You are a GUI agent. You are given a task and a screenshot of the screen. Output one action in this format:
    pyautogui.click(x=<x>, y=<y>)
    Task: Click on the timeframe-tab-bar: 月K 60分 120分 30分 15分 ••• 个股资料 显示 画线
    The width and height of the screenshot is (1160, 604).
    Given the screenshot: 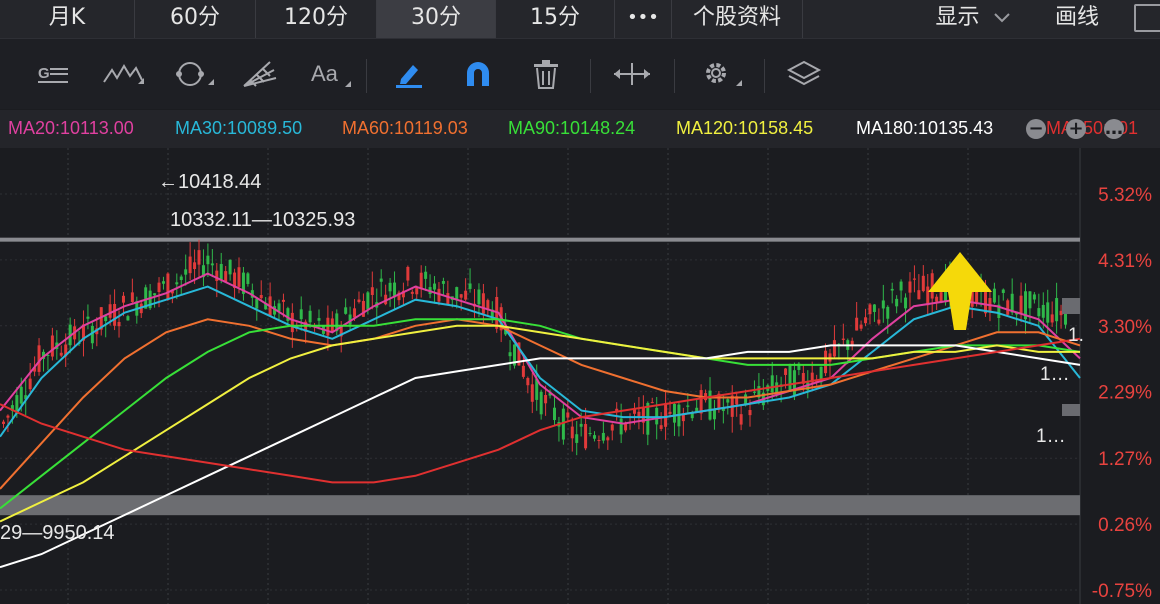 What is the action you would take?
    pyautogui.click(x=580, y=19)
    